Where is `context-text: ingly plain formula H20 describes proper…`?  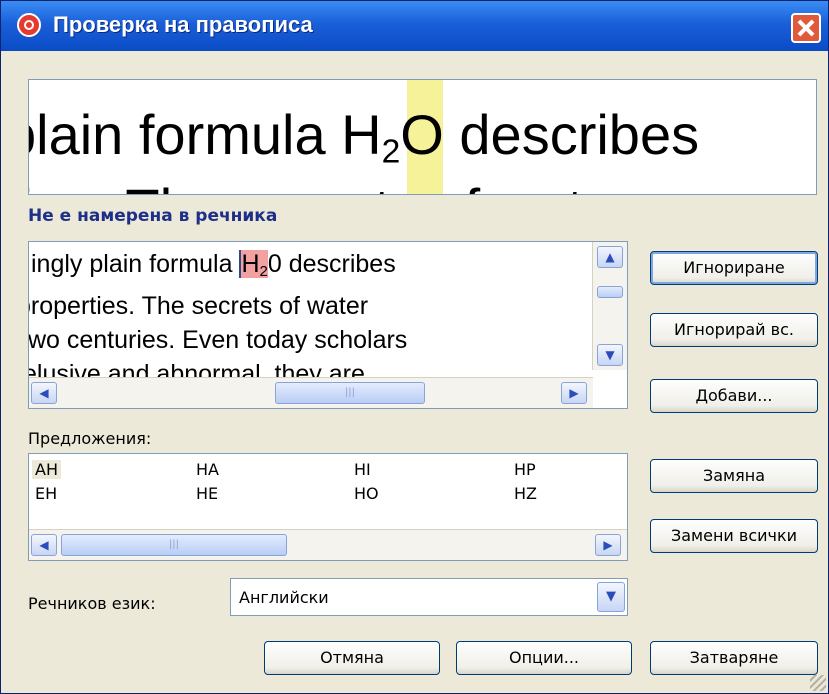
context-text: ingly plain formula H20 describes proper… is located at coordinates (218, 319).